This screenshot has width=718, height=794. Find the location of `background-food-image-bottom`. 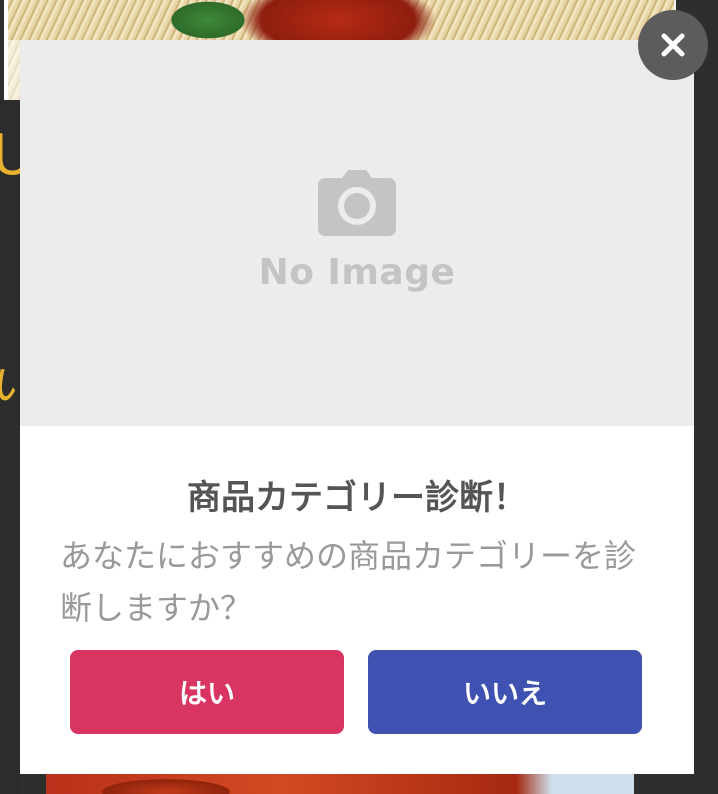

background-food-image-bottom is located at coordinates (340, 783).